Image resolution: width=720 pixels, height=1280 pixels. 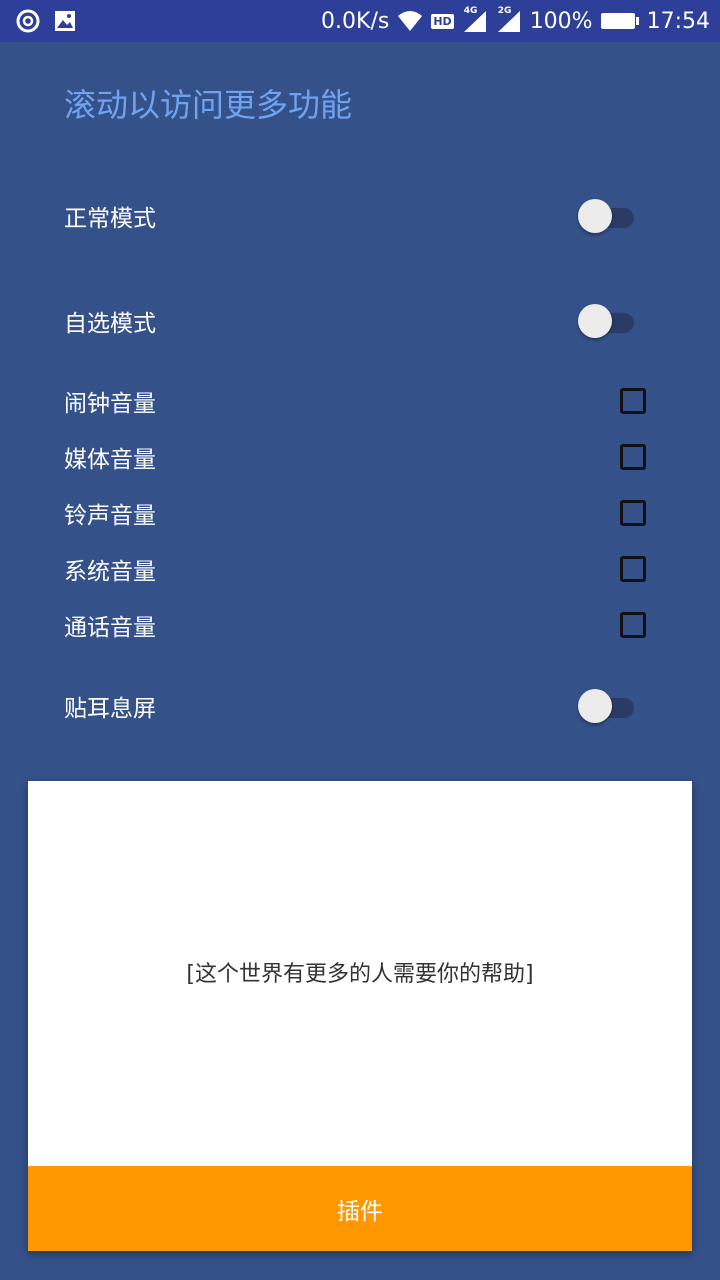 I want to click on ringtone-volume-row: 铃声音量, so click(x=359, y=513).